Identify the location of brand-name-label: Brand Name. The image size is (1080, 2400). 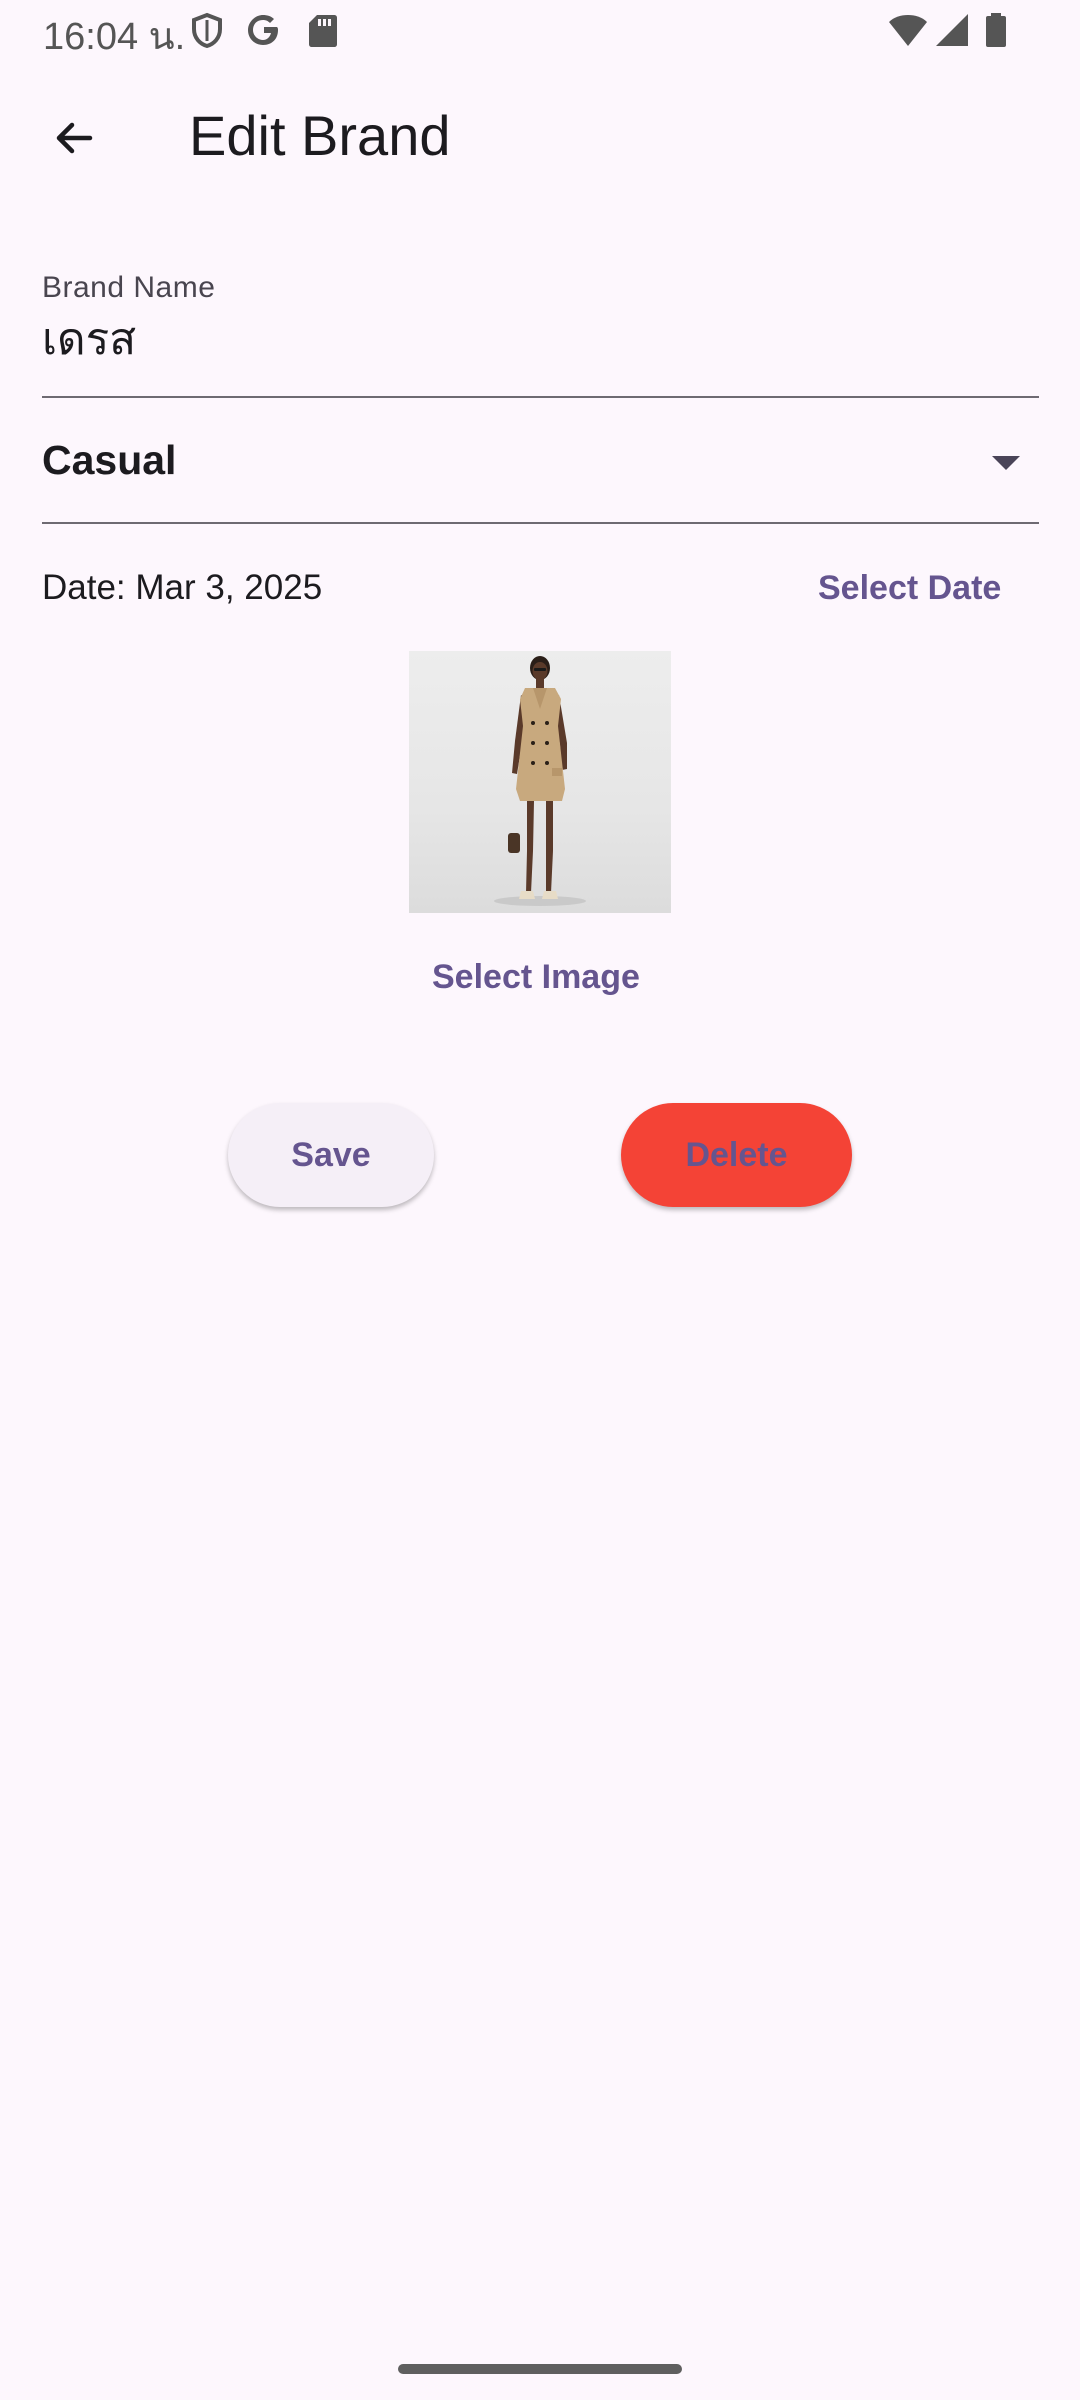
(129, 287).